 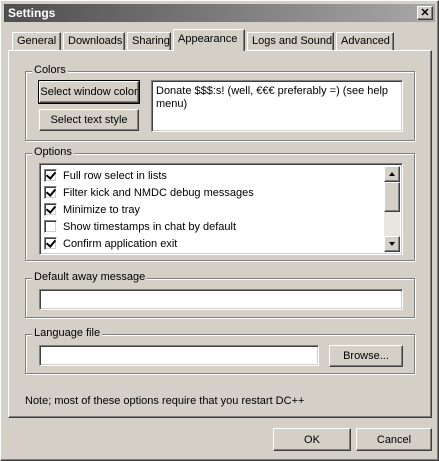 I want to click on confirm-exit-checkbox, so click(x=50, y=243).